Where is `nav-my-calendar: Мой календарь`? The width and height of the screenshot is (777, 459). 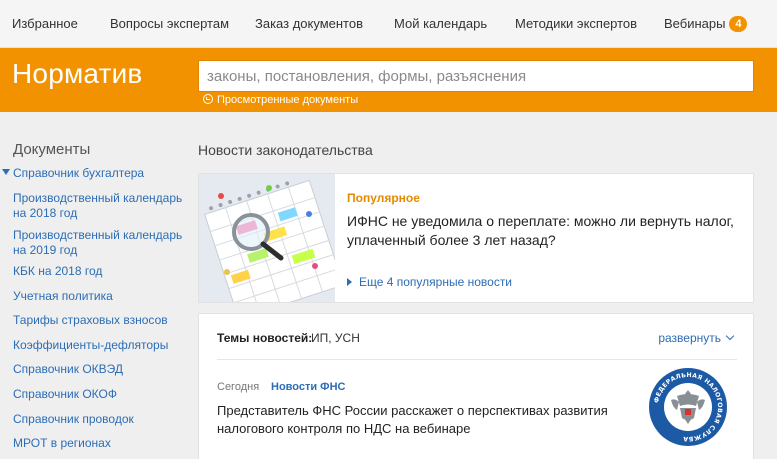 nav-my-calendar: Мой календарь is located at coordinates (440, 23).